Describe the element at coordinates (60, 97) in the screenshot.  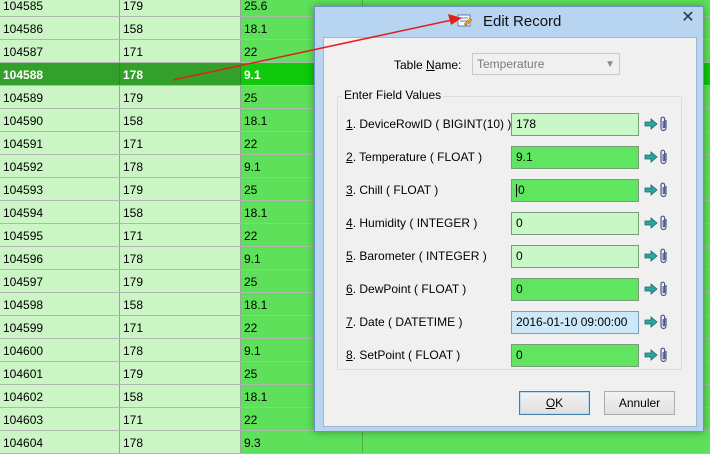
I see `cell-id: 104589` at that location.